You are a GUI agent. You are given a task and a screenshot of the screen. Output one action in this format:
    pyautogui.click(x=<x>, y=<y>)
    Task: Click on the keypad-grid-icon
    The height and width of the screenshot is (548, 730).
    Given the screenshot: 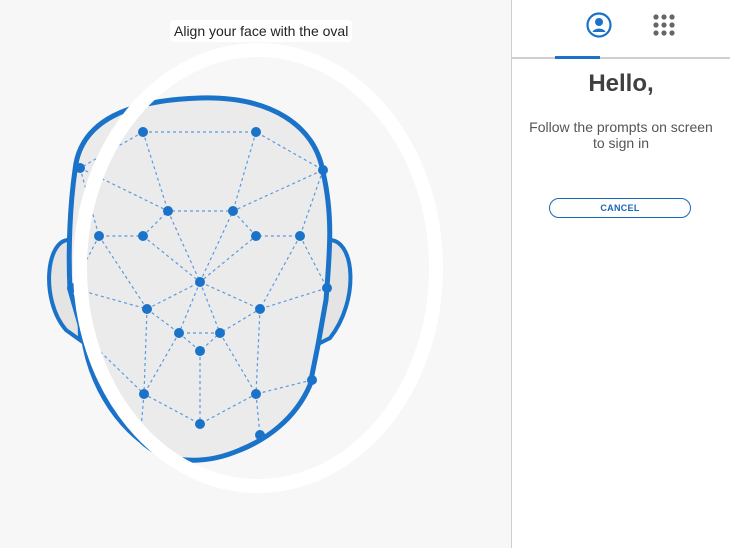 What is the action you would take?
    pyautogui.click(x=664, y=27)
    